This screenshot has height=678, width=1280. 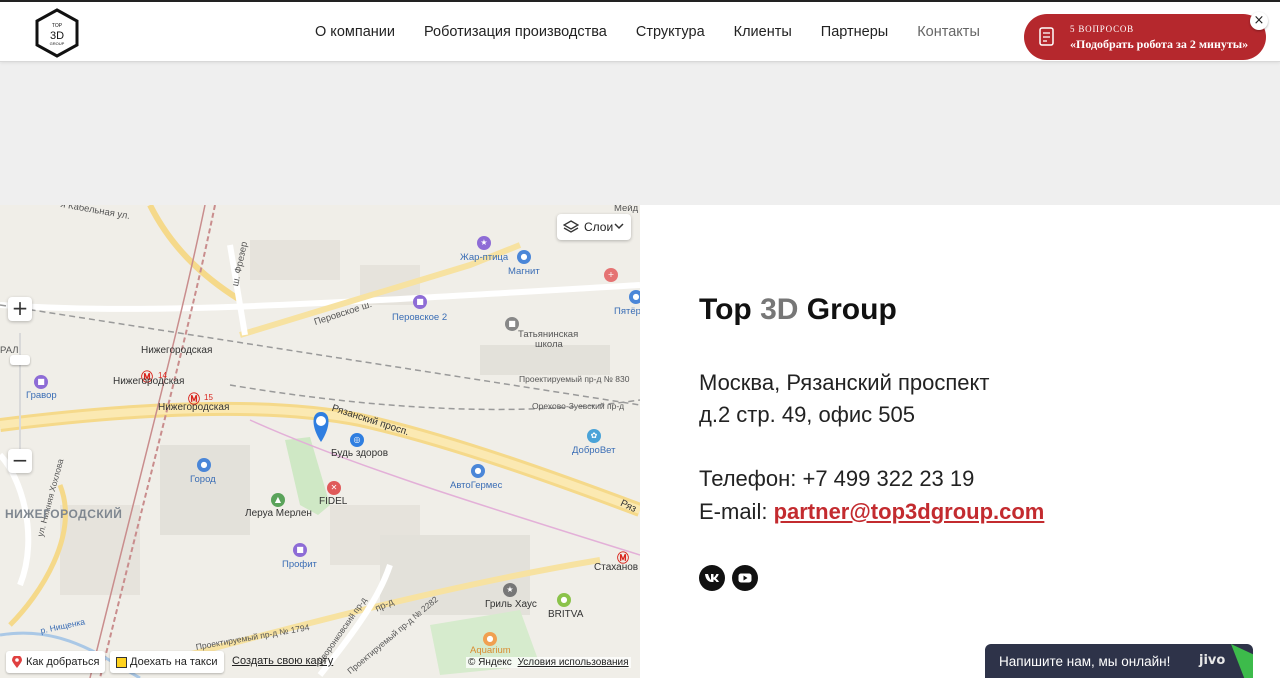 What do you see at coordinates (594, 436) in the screenshot?
I see `vet-icon: ✿` at bounding box center [594, 436].